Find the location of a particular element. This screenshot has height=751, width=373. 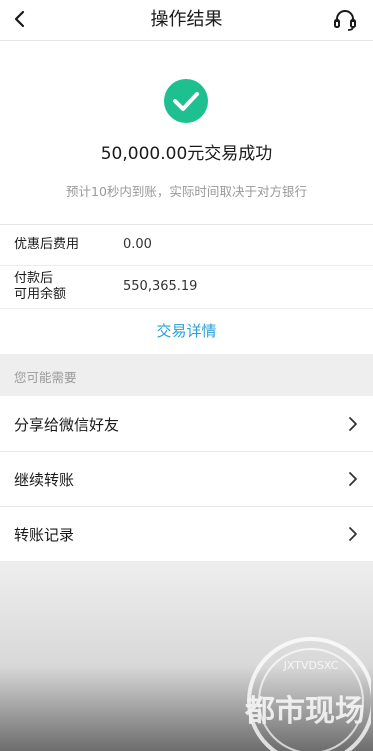

fee-label: 优惠后费用 is located at coordinates (47, 244).